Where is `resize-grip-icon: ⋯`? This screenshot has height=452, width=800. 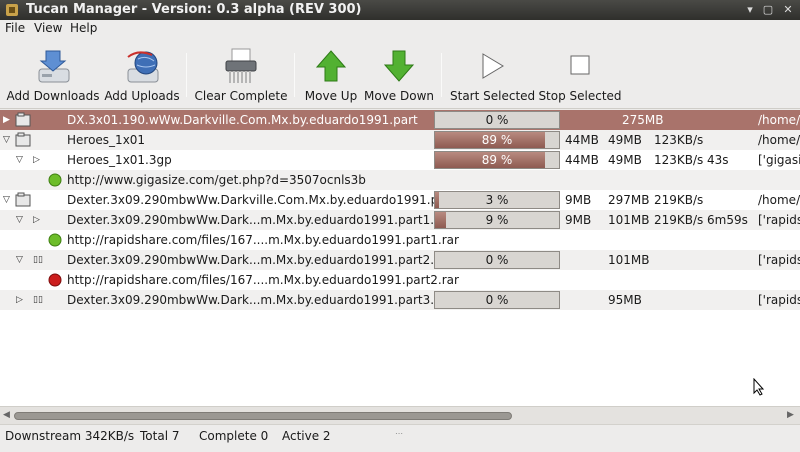 resize-grip-icon: ⋯ is located at coordinates (399, 439).